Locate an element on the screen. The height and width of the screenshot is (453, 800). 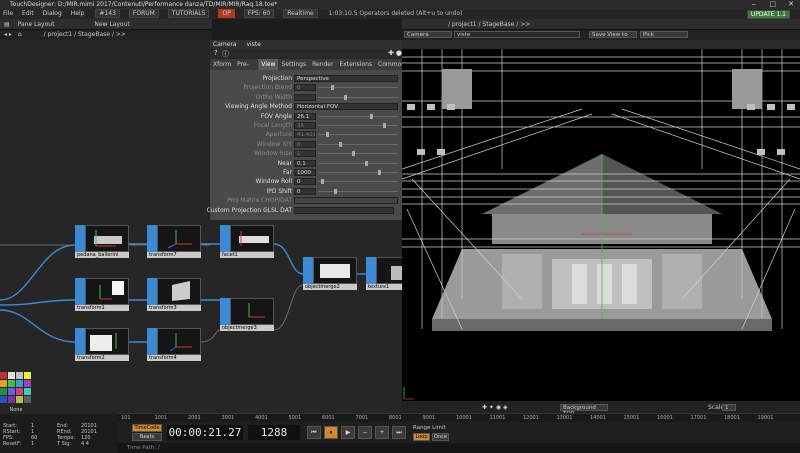
viewer-path: / project1 / StageBase / >> is located at coordinates (489, 24).